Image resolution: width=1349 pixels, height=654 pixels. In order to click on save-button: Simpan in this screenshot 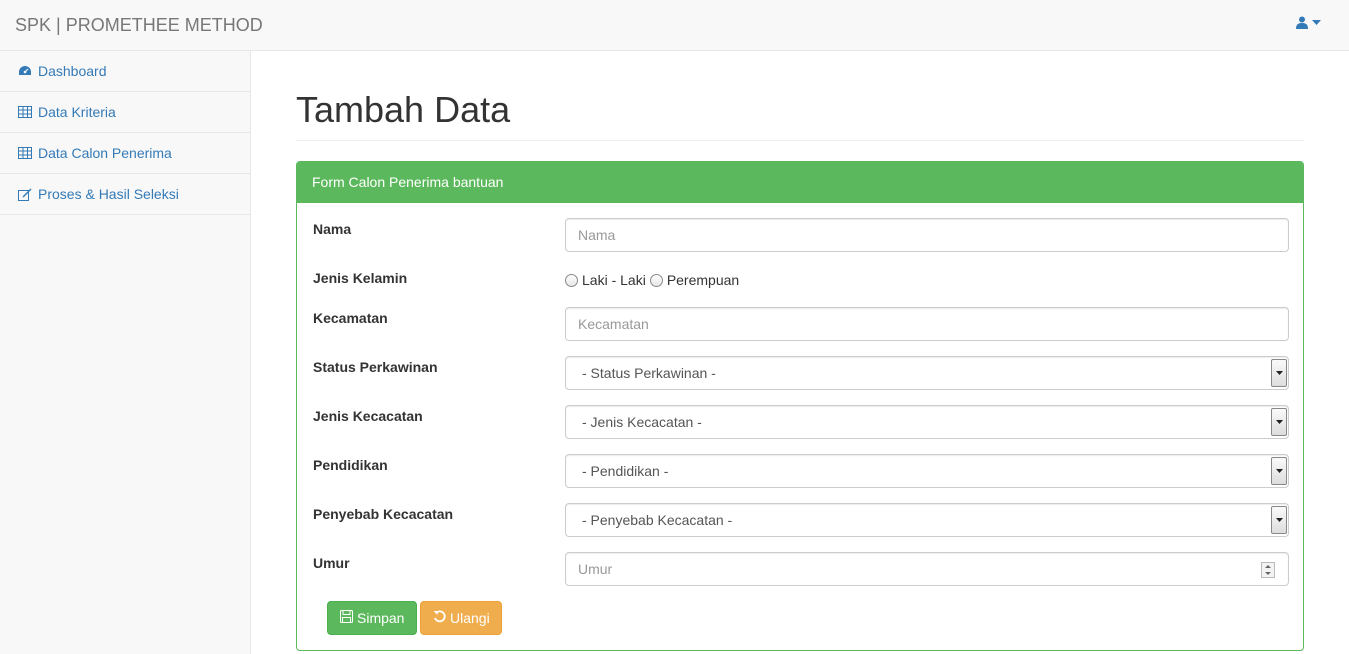, I will do `click(372, 618)`.